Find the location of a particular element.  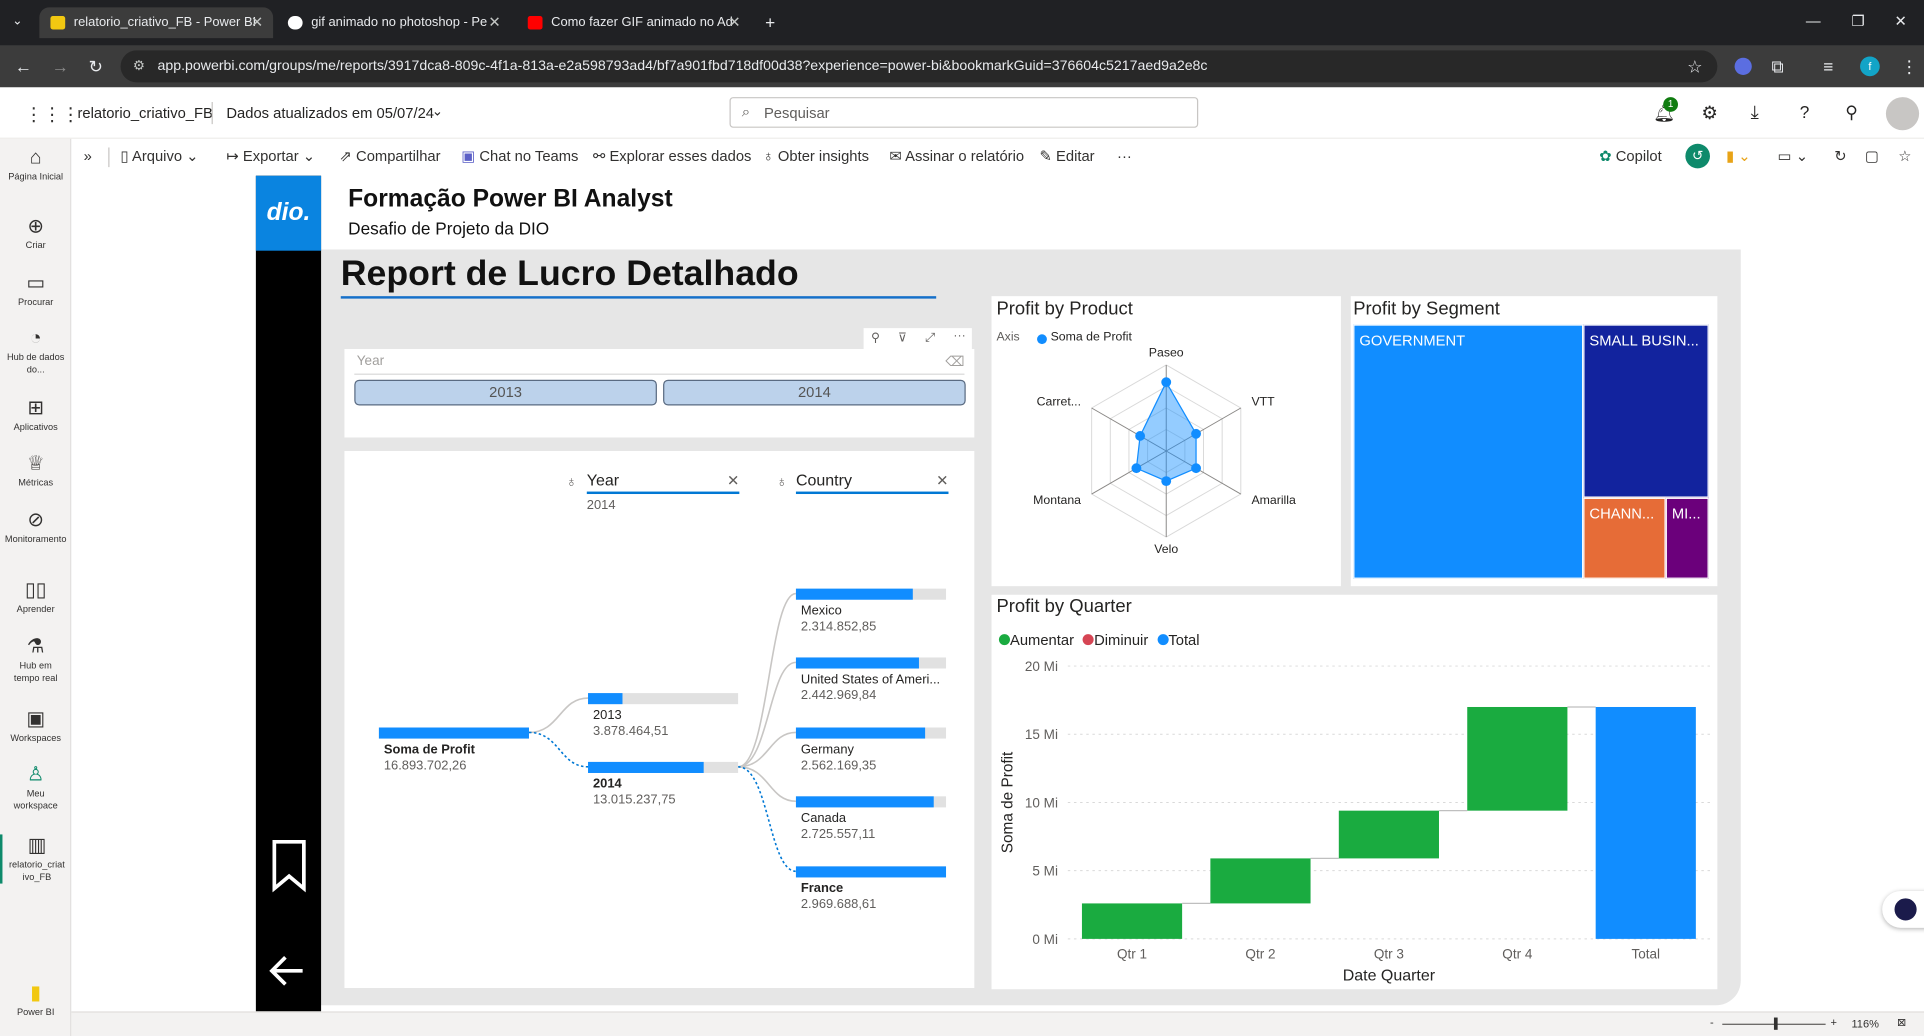

report-name: relatorio_criativo_FB is located at coordinates (145, 112).